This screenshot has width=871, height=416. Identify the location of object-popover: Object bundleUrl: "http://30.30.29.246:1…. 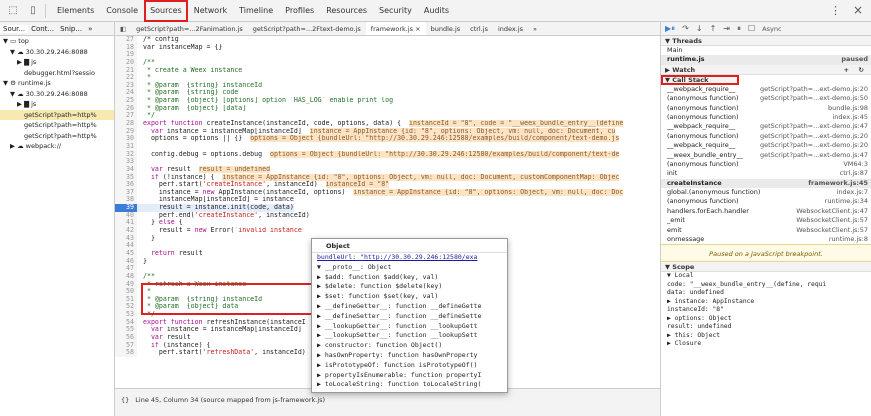
(409, 315).